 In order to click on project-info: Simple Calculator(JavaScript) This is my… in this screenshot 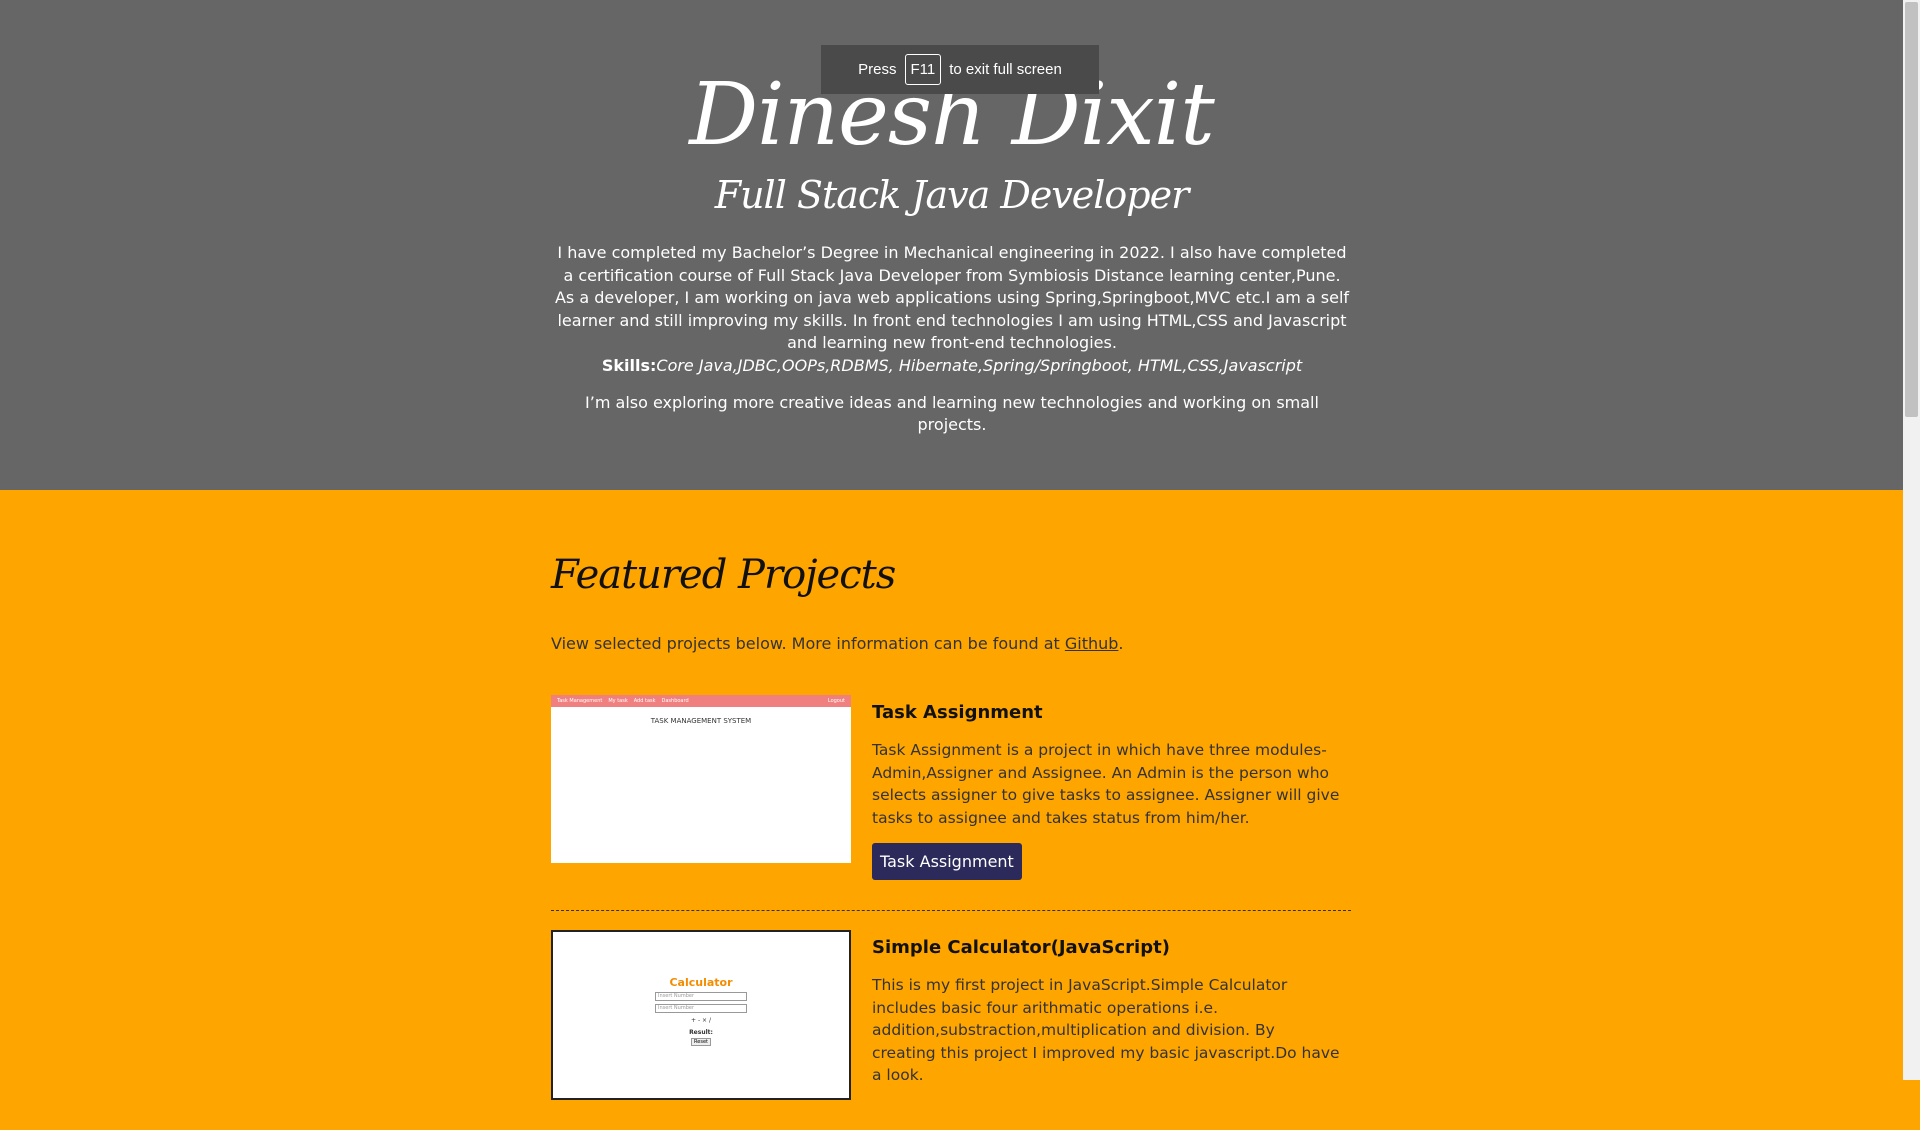, I will do `click(1107, 1008)`.